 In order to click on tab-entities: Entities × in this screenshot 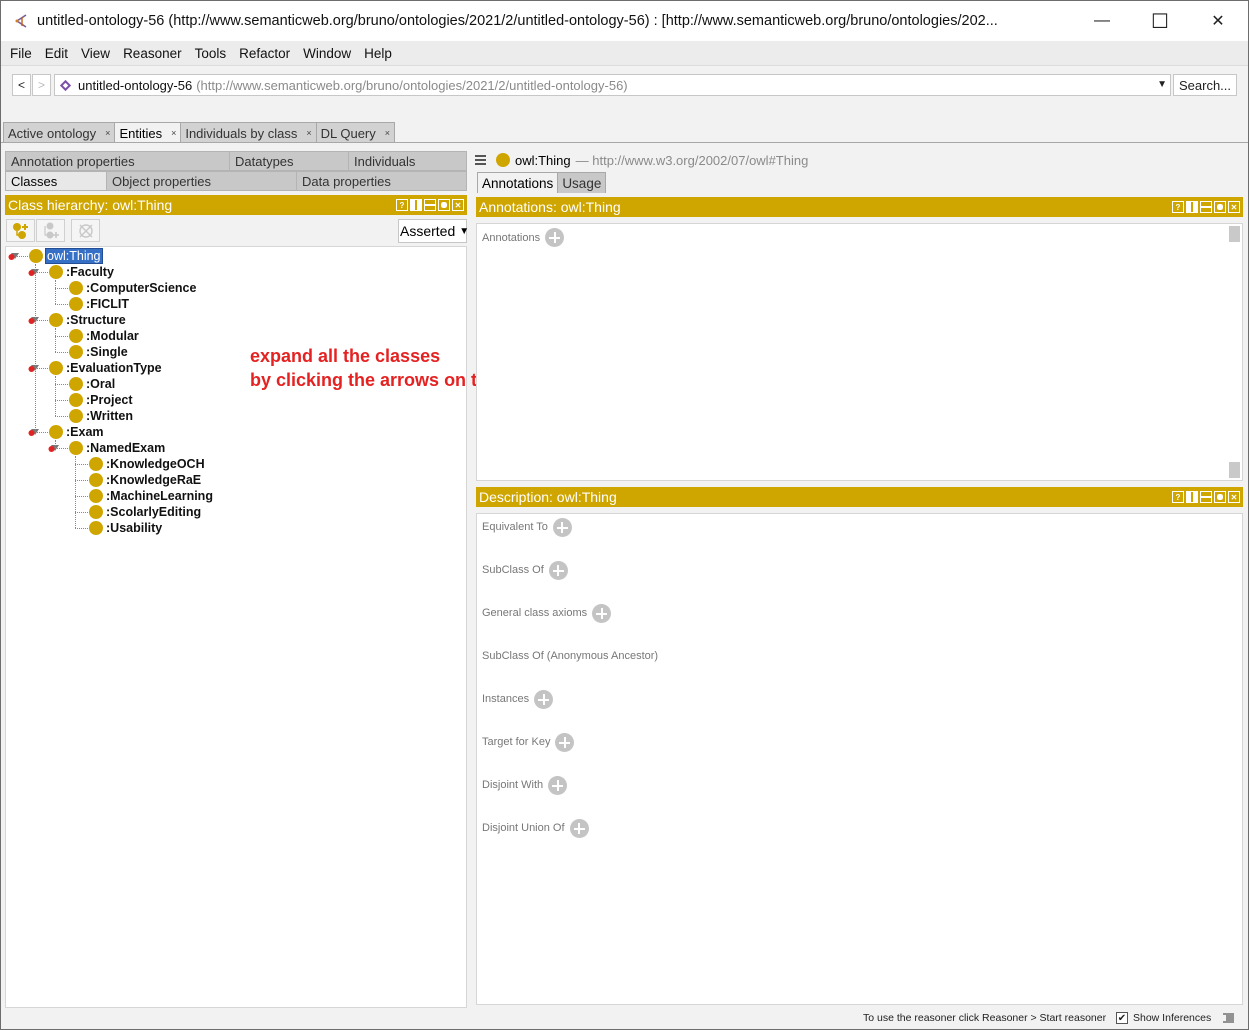, I will do `click(148, 132)`.